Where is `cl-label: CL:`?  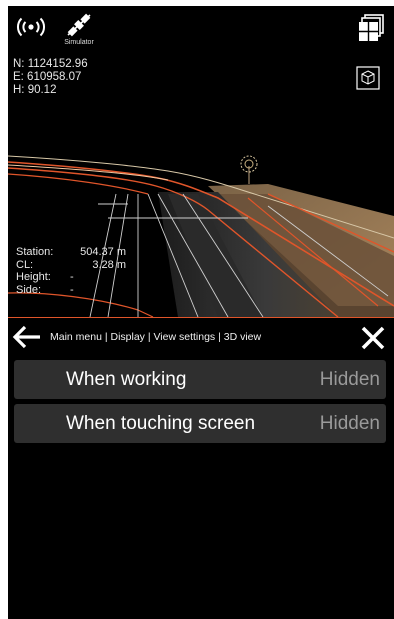
cl-label: CL: is located at coordinates (25, 264).